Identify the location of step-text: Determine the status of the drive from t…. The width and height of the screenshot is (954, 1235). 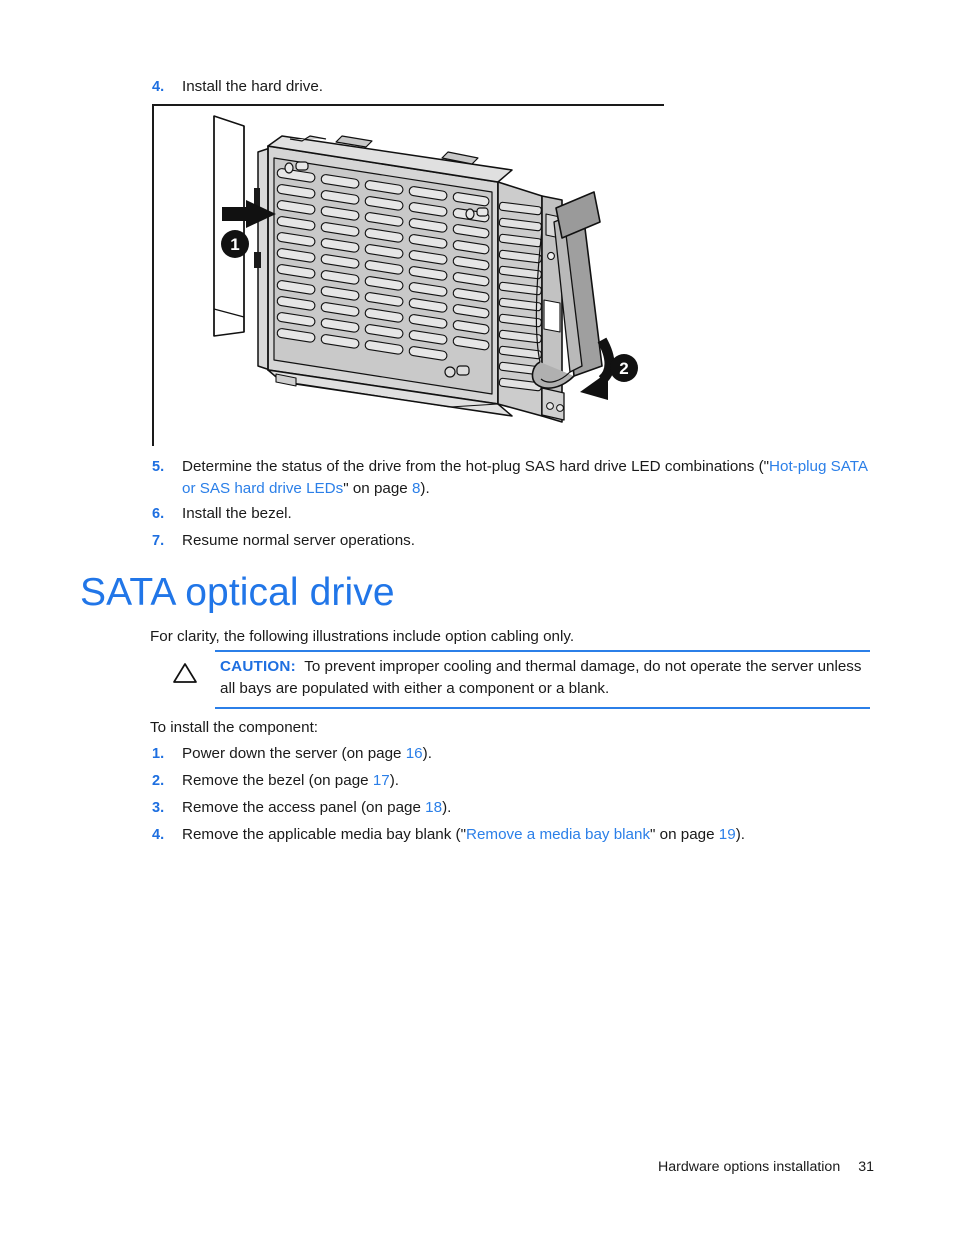
(528, 478).